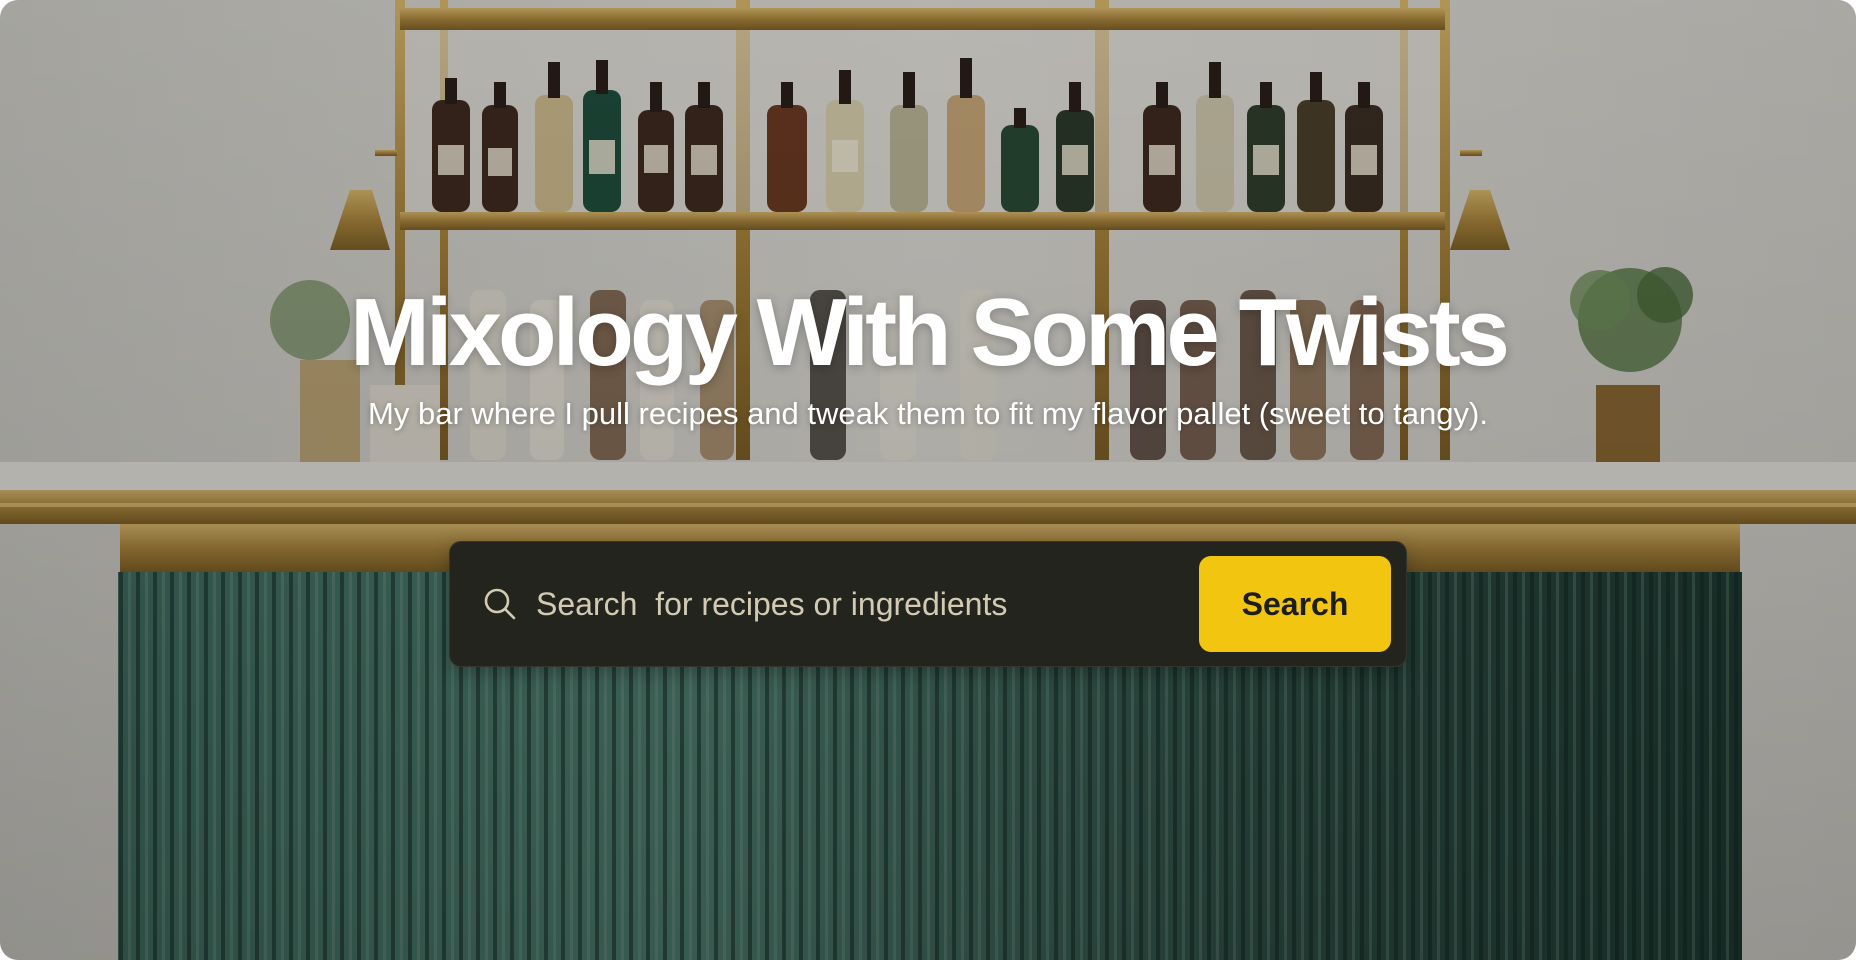  What do you see at coordinates (1295, 604) in the screenshot?
I see `search-button: Search` at bounding box center [1295, 604].